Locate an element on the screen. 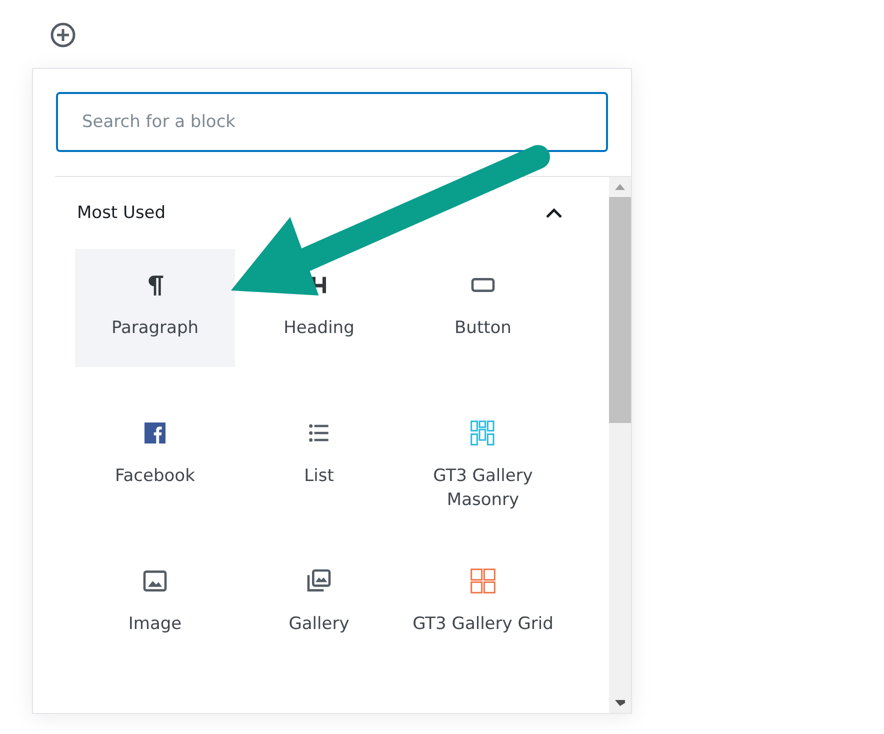 The height and width of the screenshot is (734, 884). search-field: Search for a block is located at coordinates (332, 122).